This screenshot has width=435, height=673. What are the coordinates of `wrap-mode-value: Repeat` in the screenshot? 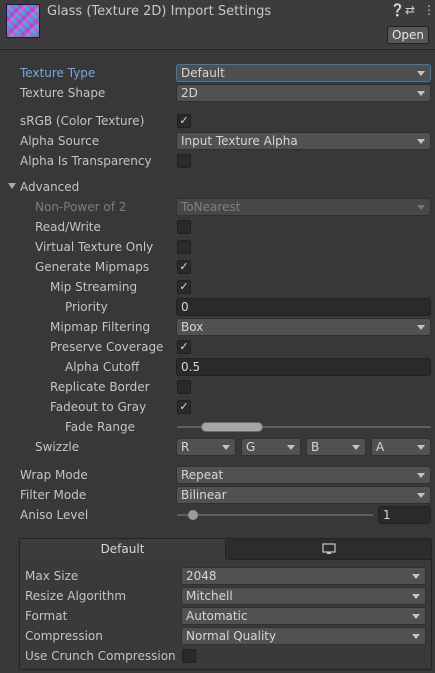 It's located at (202, 475).